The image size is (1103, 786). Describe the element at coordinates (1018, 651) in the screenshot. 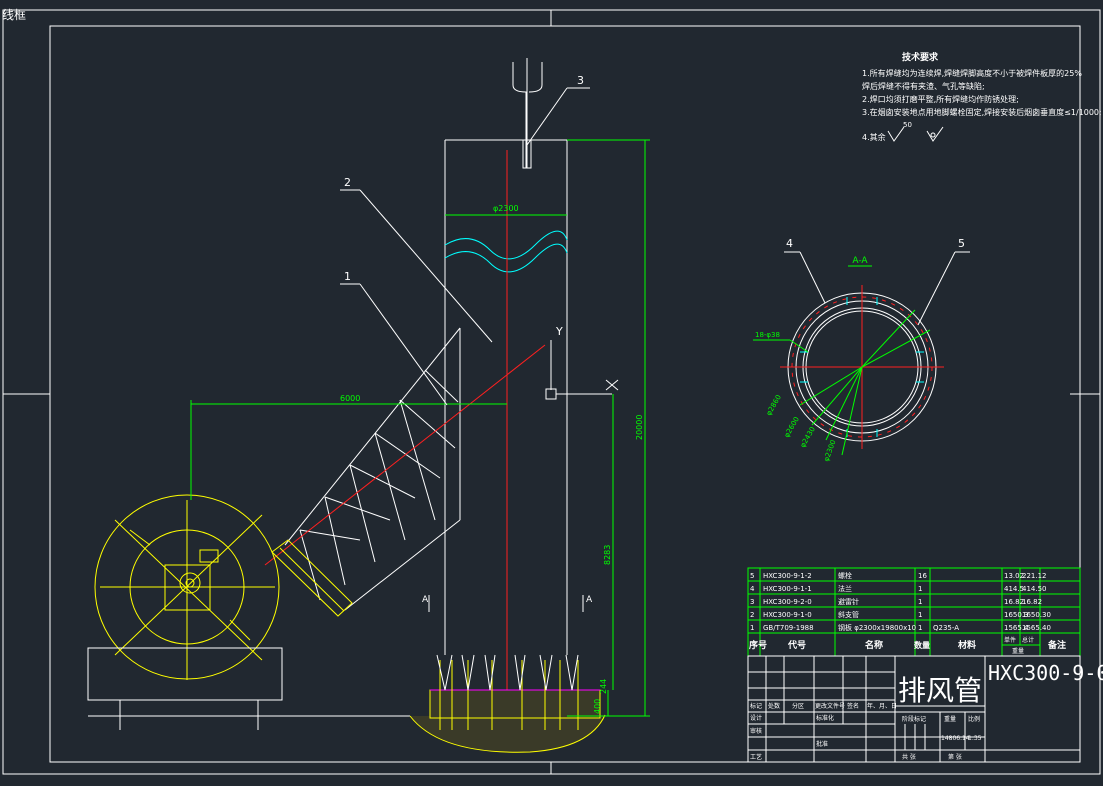

I see `bom-header-weight: 重量` at that location.